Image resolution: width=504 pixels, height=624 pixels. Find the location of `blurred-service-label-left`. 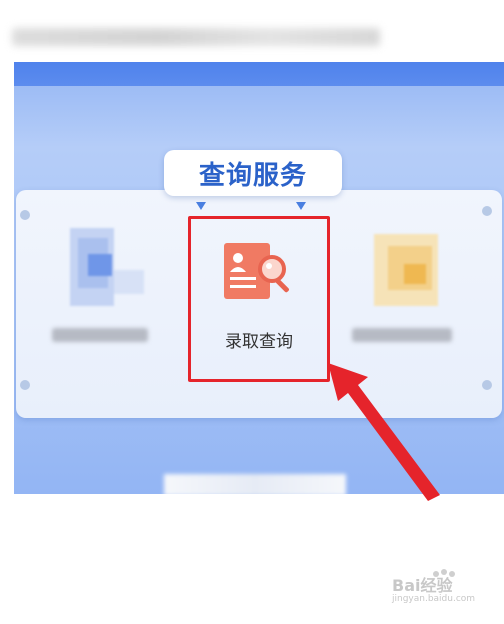

blurred-service-label-left is located at coordinates (100, 335).